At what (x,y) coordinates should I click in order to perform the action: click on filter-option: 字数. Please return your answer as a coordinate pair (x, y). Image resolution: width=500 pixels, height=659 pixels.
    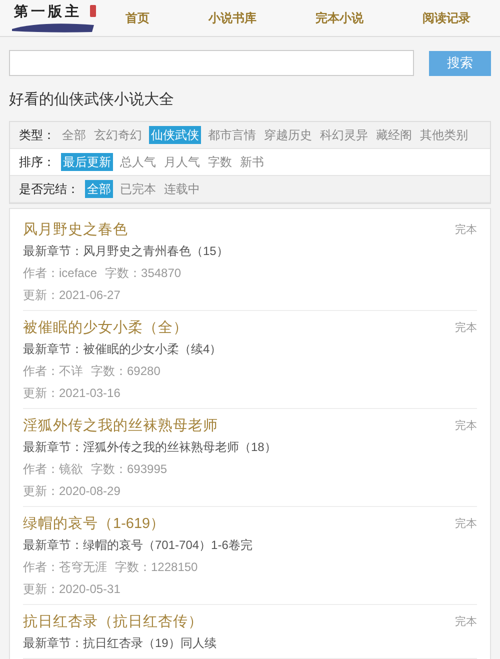
    Looking at the image, I should click on (220, 161).